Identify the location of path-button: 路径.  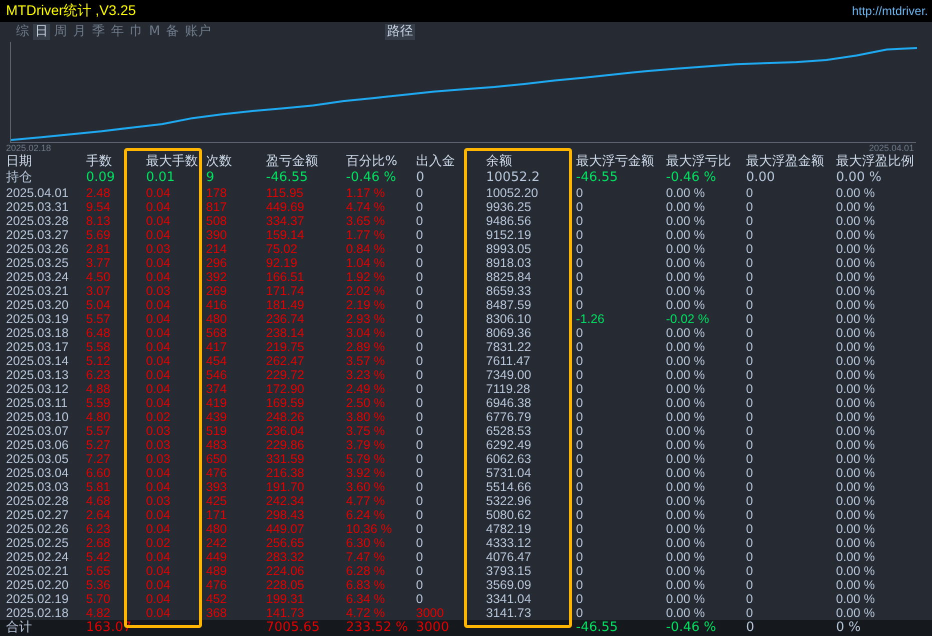
(400, 32).